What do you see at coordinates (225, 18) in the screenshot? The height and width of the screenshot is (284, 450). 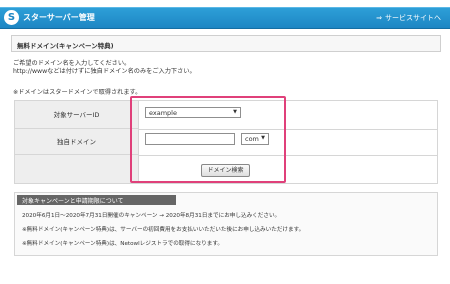 I see `app-header: S スターサーバー管理 ⇒ サービスサイトへ` at bounding box center [225, 18].